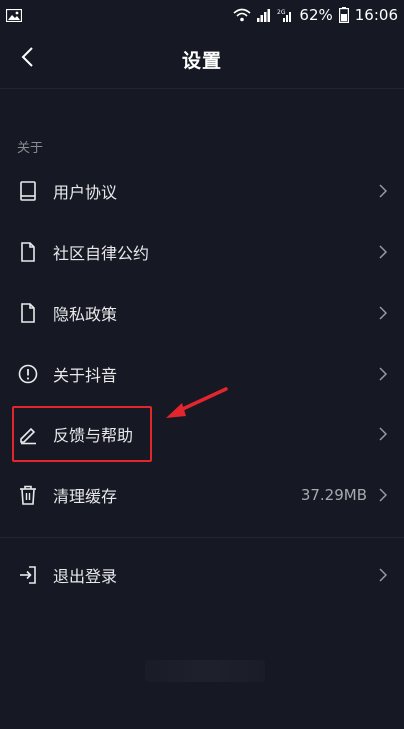 The image size is (404, 729). Describe the element at coordinates (85, 375) in the screenshot. I see `menu-item-label: 关于抖音` at that location.